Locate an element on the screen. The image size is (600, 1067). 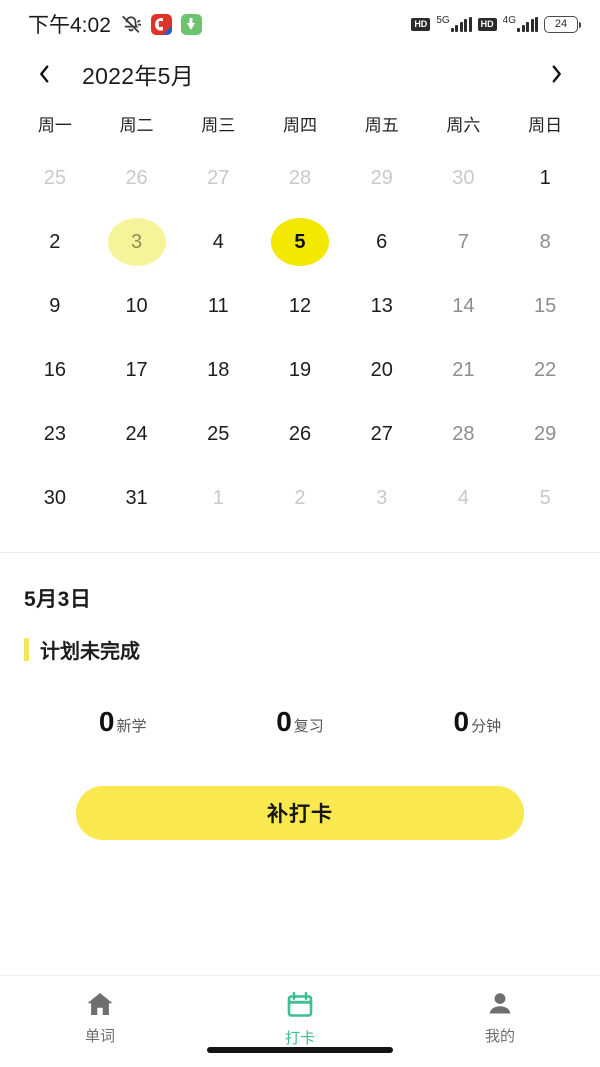
day-cell-29-weekend: 29 is located at coordinates (545, 434).